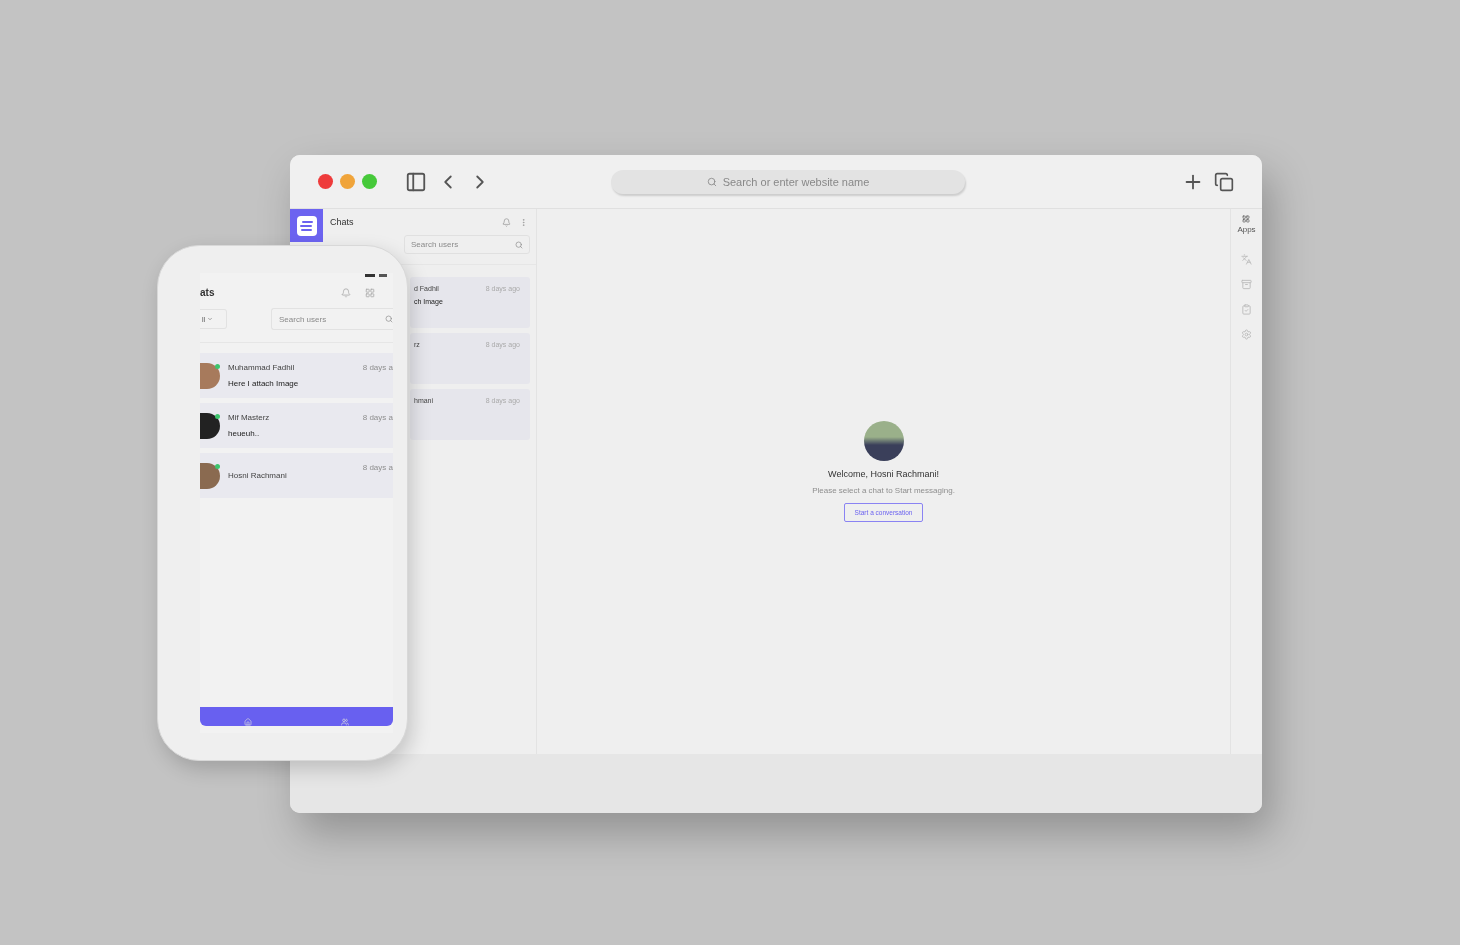 The width and height of the screenshot is (1460, 945). What do you see at coordinates (1246, 227) in the screenshot?
I see `apps-button: Apps` at bounding box center [1246, 227].